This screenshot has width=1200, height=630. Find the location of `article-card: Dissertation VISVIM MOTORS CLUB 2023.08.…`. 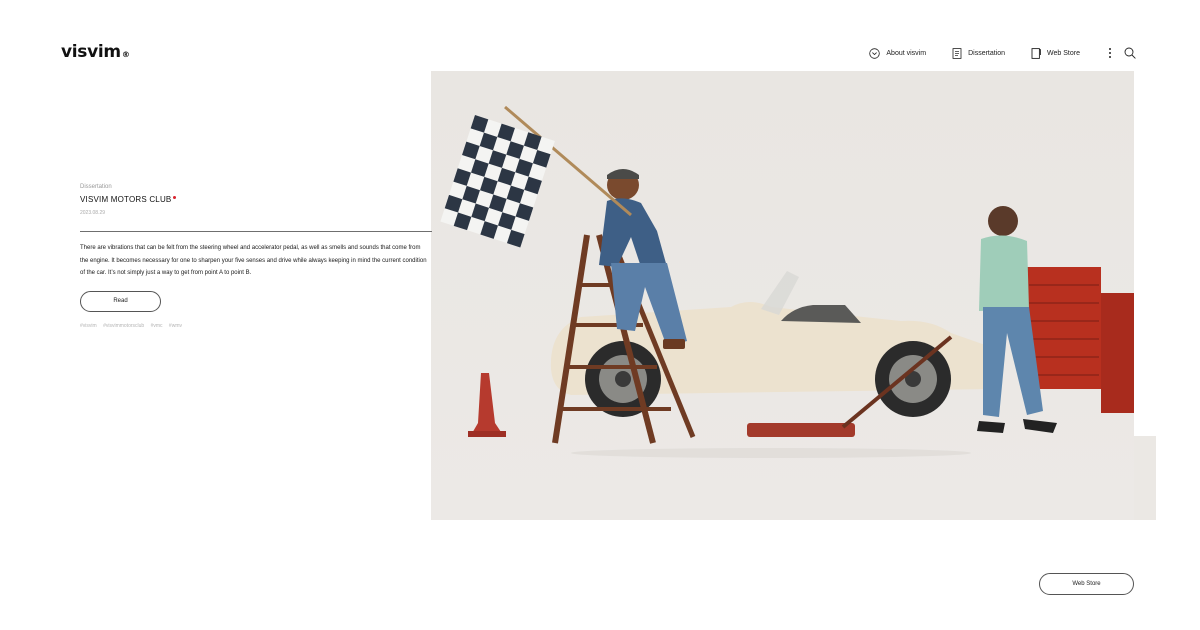

article-card: Dissertation VISVIM MOTORS CLUB 2023.08.… is located at coordinates (256, 256).